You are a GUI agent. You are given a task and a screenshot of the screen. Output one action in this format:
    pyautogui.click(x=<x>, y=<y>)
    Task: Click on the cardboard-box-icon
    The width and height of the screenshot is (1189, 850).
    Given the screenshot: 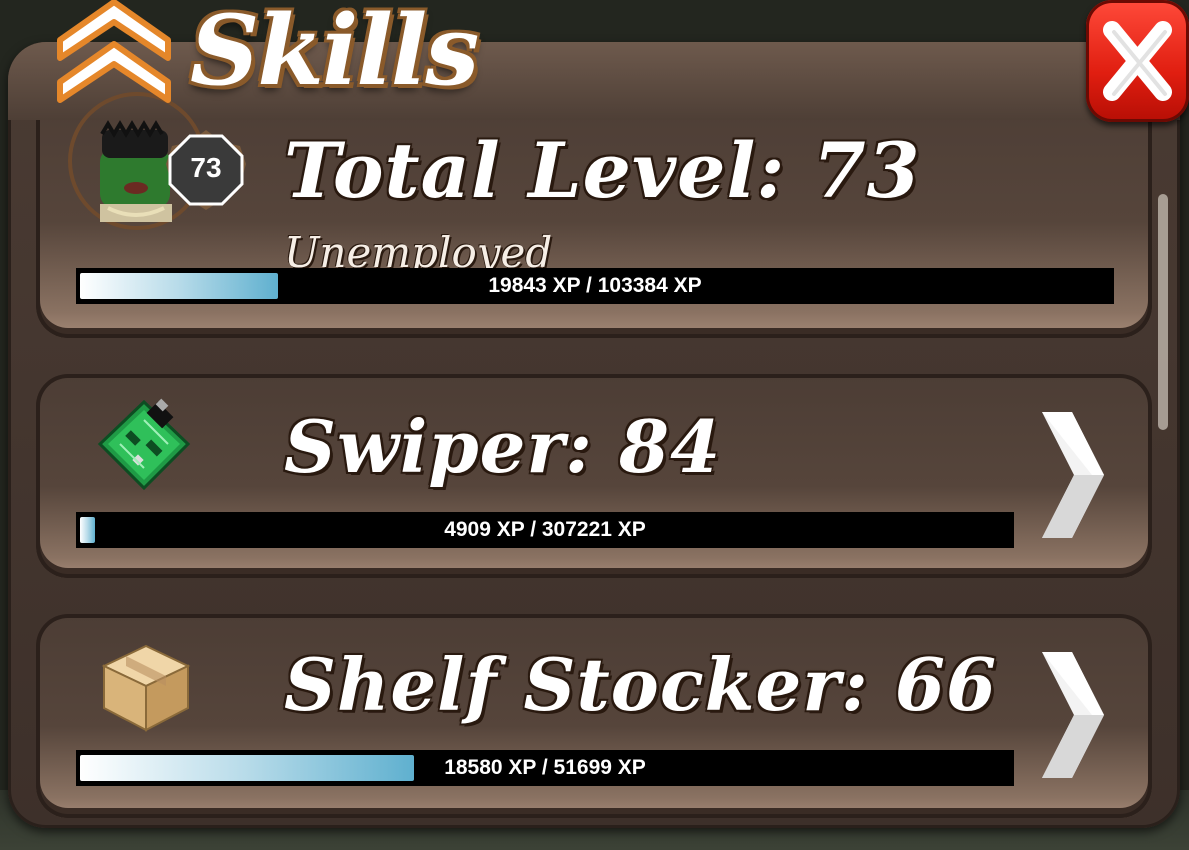 What is the action you would take?
    pyautogui.click(x=146, y=688)
    